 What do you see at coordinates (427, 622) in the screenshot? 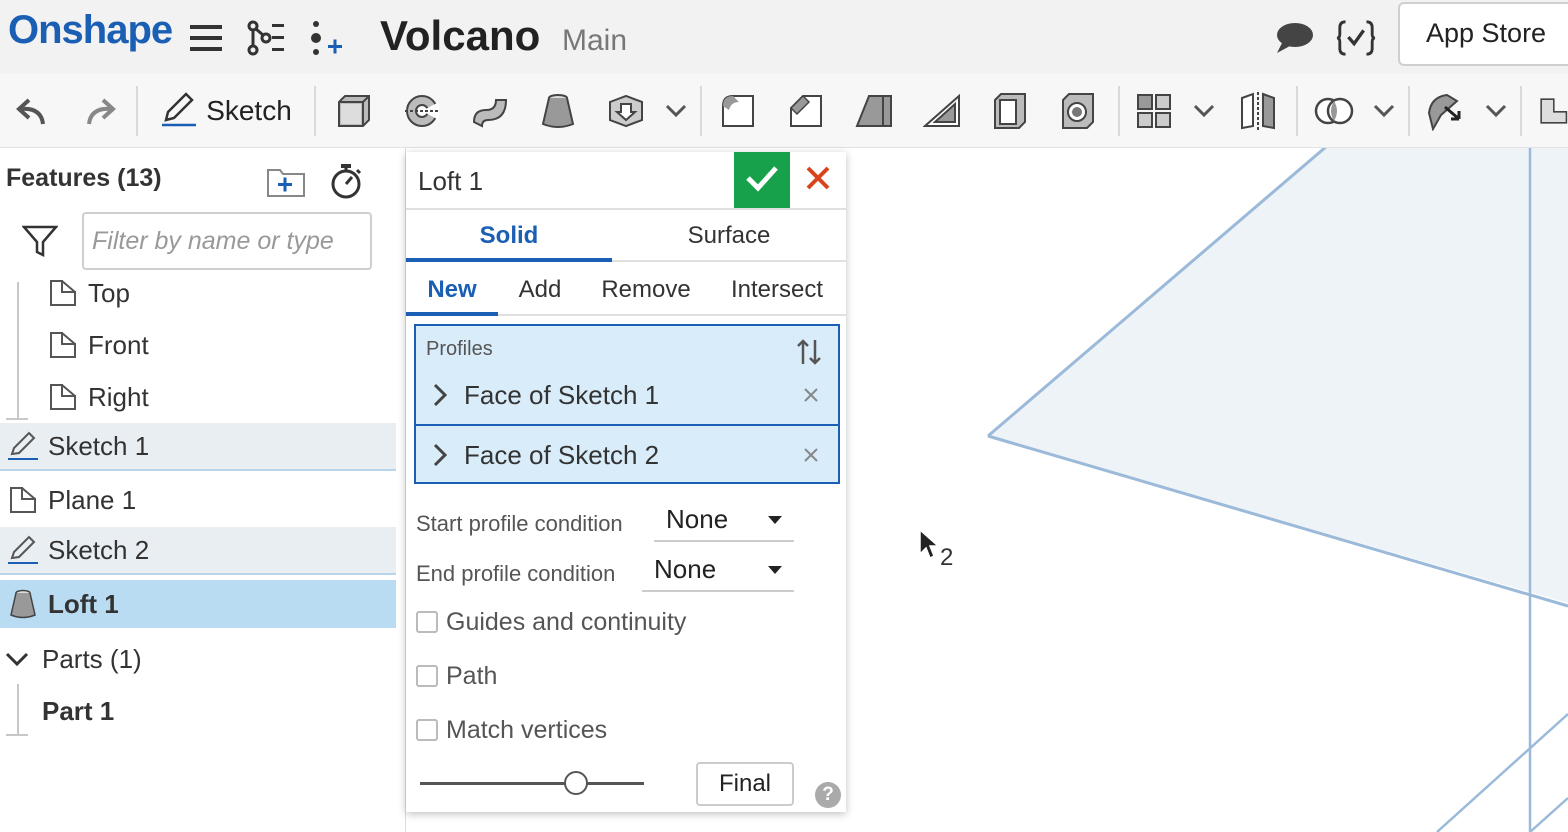
I see `guides-checkbox` at bounding box center [427, 622].